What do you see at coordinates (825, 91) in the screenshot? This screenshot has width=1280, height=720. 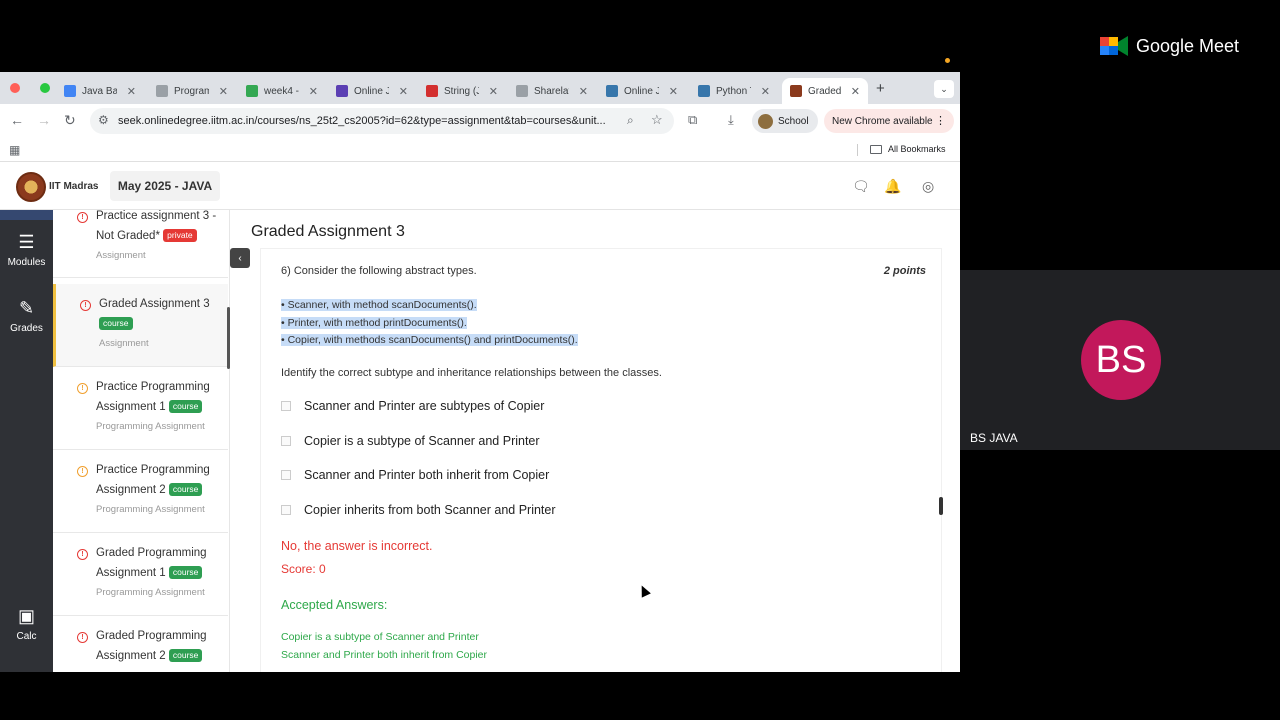 I see `browser-tab: Graded ✕` at bounding box center [825, 91].